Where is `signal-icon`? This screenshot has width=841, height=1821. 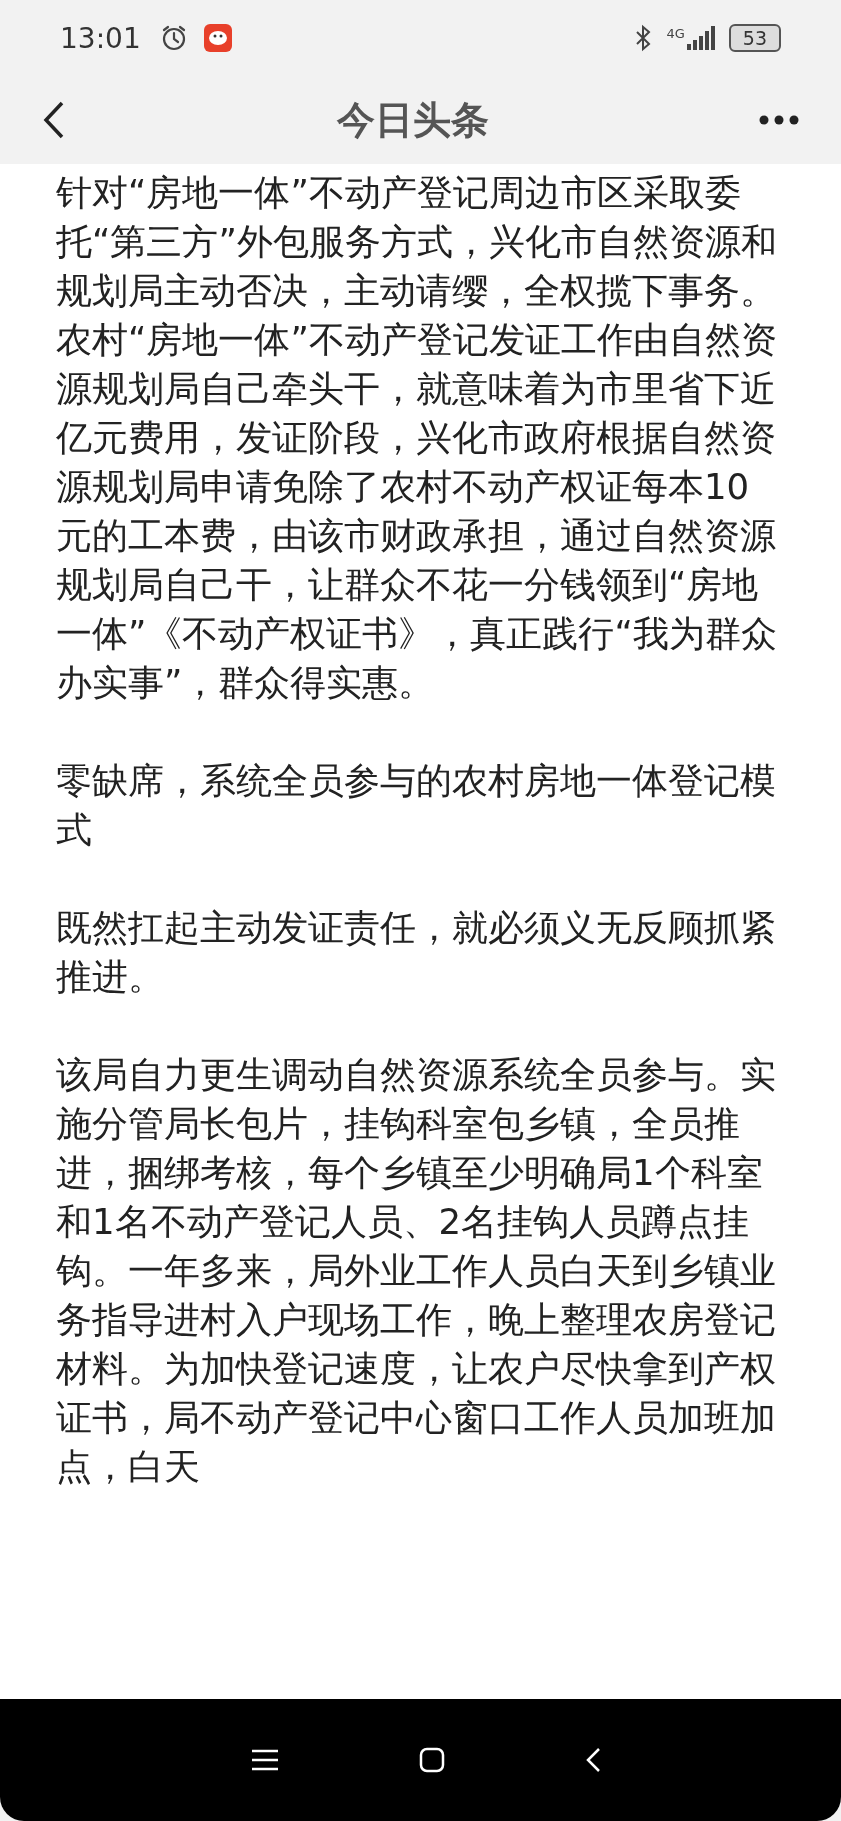
signal-icon is located at coordinates (699, 38).